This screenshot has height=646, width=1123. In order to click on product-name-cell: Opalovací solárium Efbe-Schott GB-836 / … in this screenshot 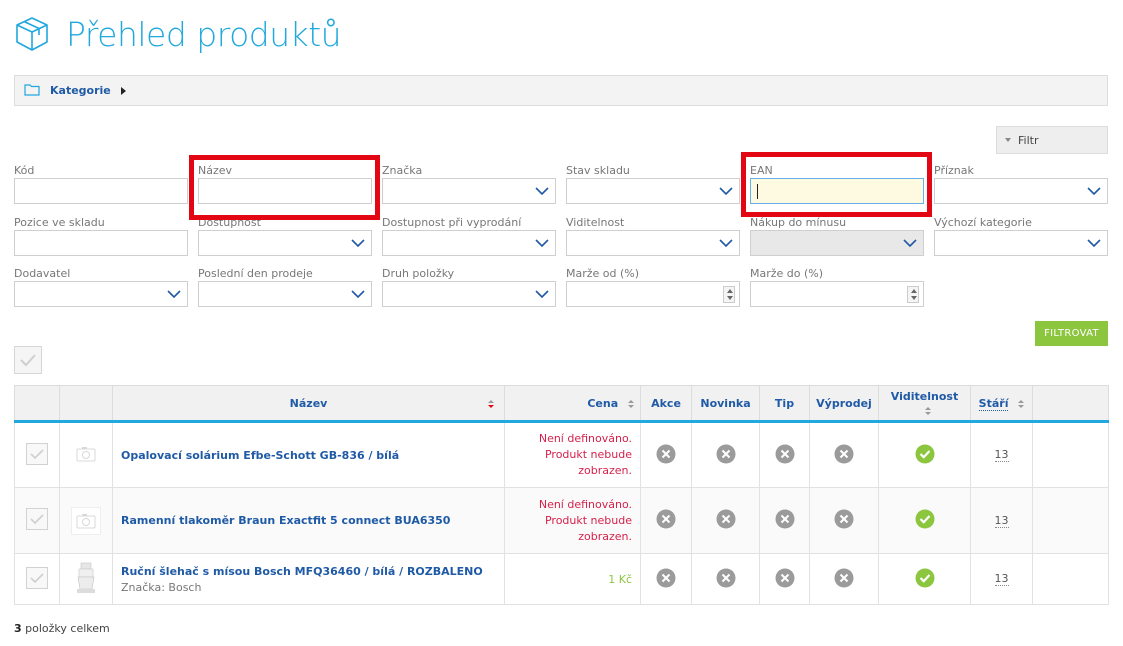, I will do `click(308, 454)`.